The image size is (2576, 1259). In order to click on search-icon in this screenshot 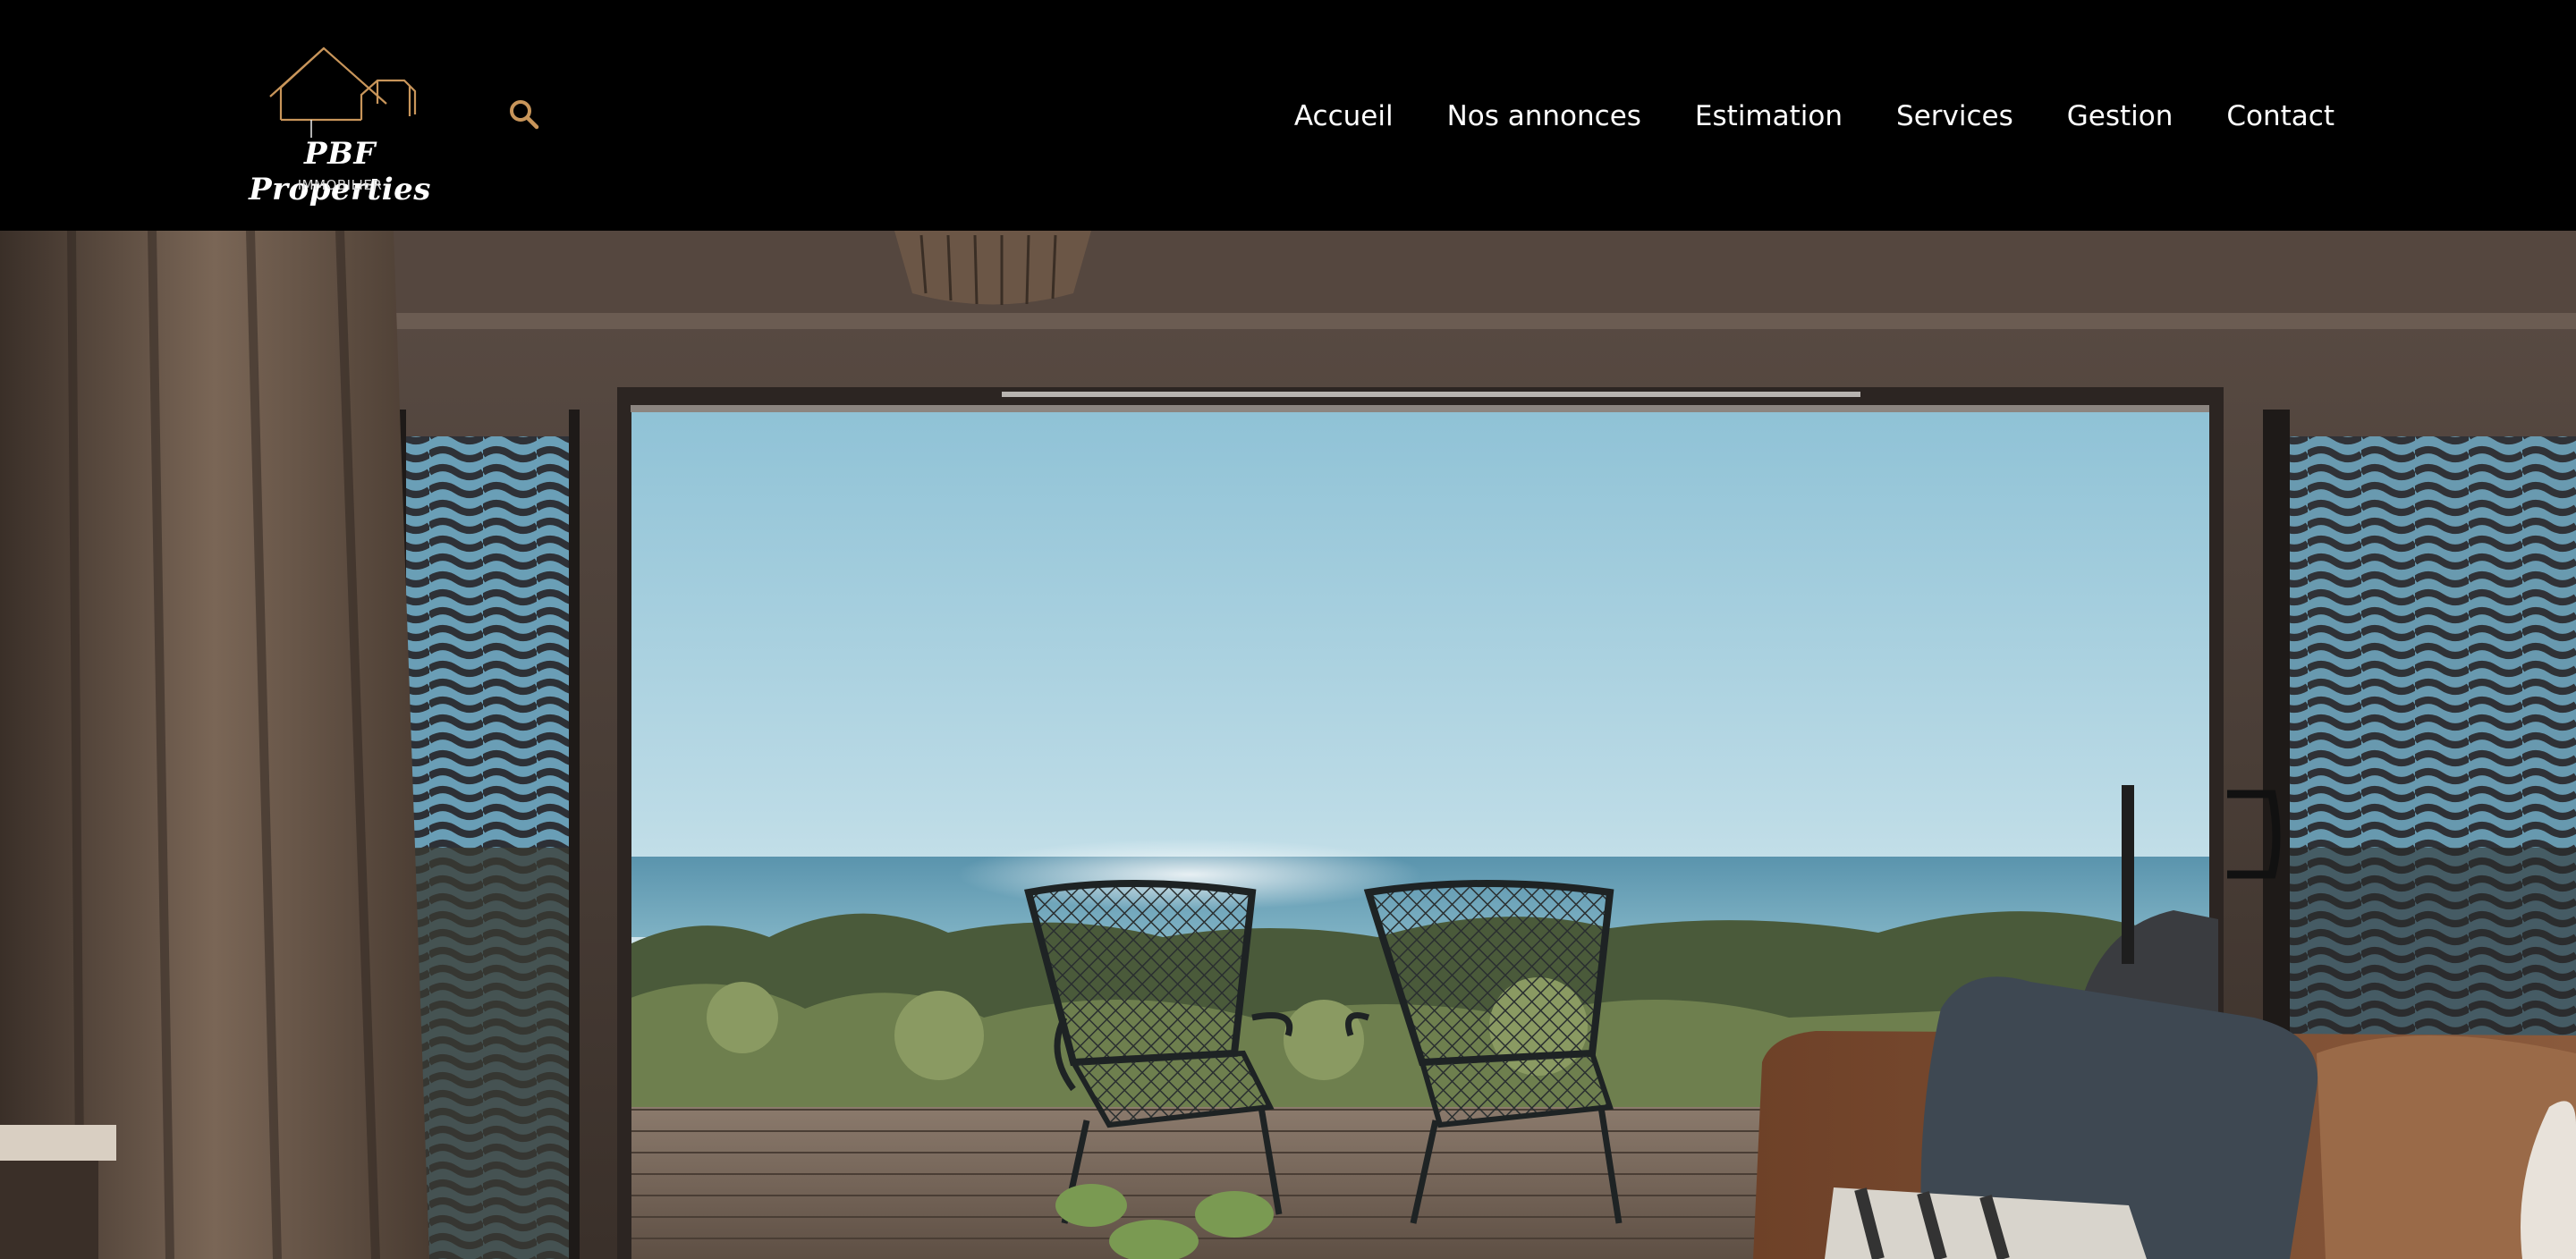, I will do `click(524, 115)`.